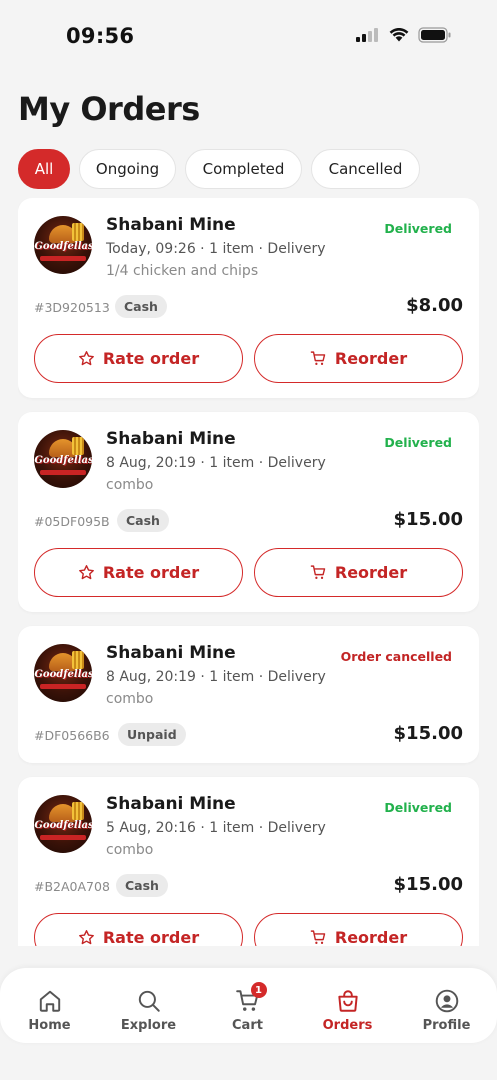 This screenshot has height=1080, width=497. I want to click on order-meta: 5 Aug, 20:16 · 1 item · Delivery, so click(216, 828).